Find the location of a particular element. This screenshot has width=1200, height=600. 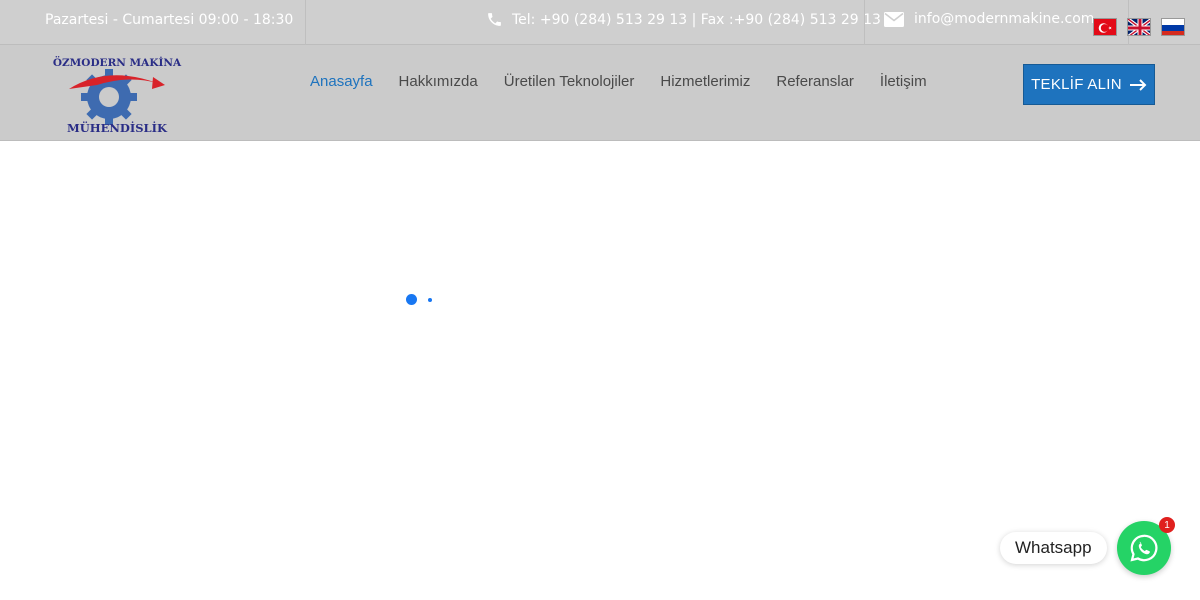

get-quote-button: TEKLİF ALIN is located at coordinates (1089, 84).